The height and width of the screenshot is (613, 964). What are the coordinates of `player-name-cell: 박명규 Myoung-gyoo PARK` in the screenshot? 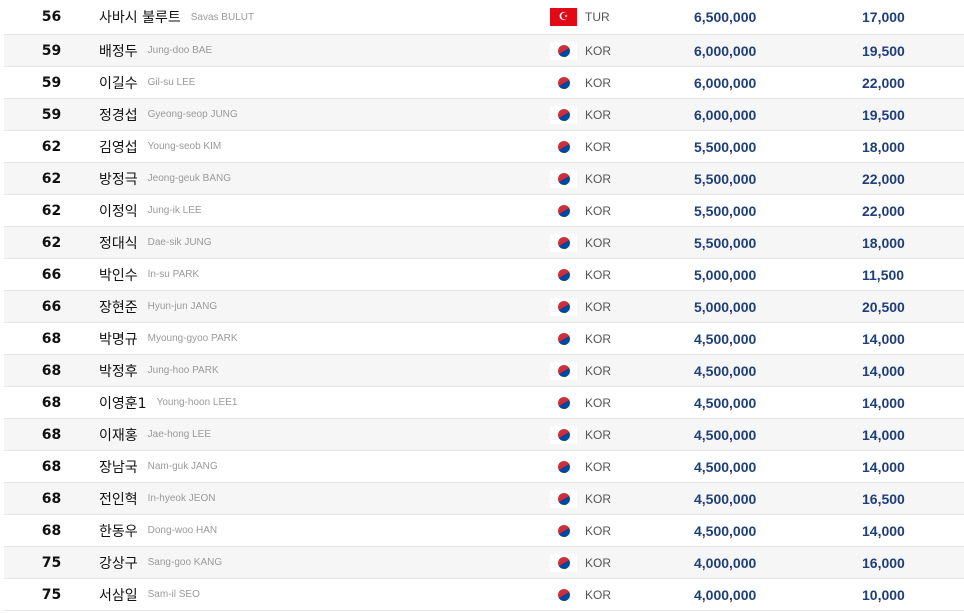 It's located at (168, 338).